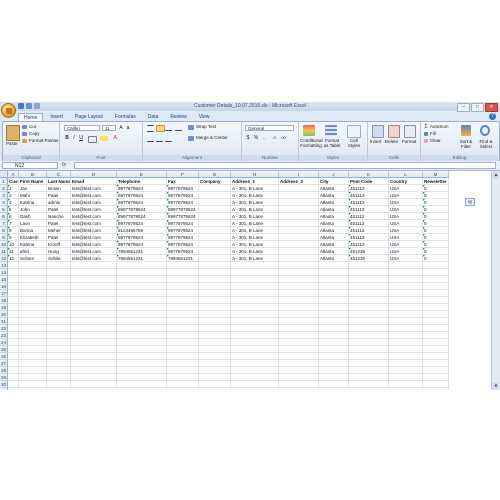  I want to click on table-cell: Atlanta, so click(334, 244).